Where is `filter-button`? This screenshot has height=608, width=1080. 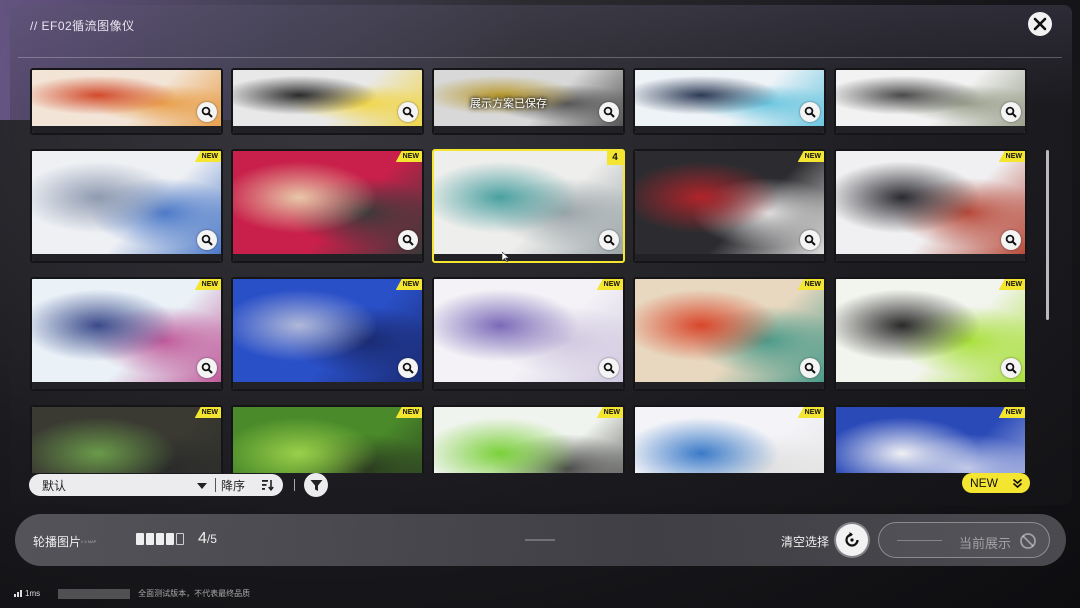 filter-button is located at coordinates (316, 485).